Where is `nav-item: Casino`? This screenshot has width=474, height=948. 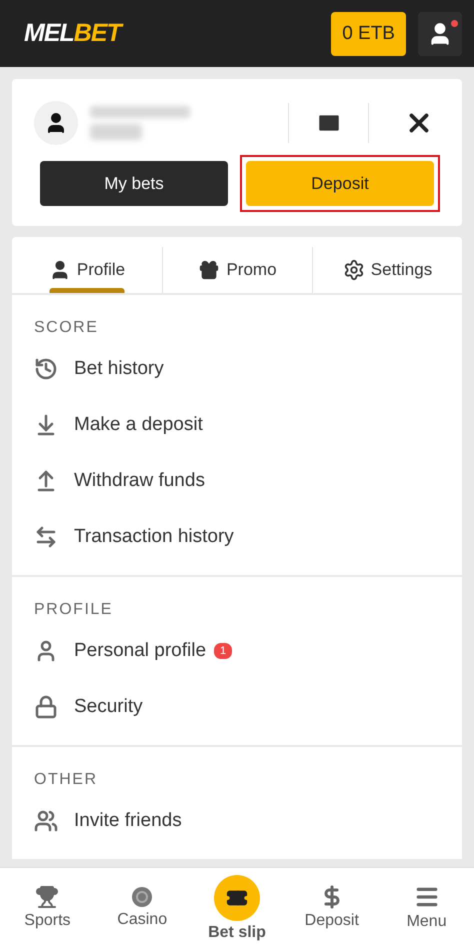
nav-item: Casino is located at coordinates (142, 908).